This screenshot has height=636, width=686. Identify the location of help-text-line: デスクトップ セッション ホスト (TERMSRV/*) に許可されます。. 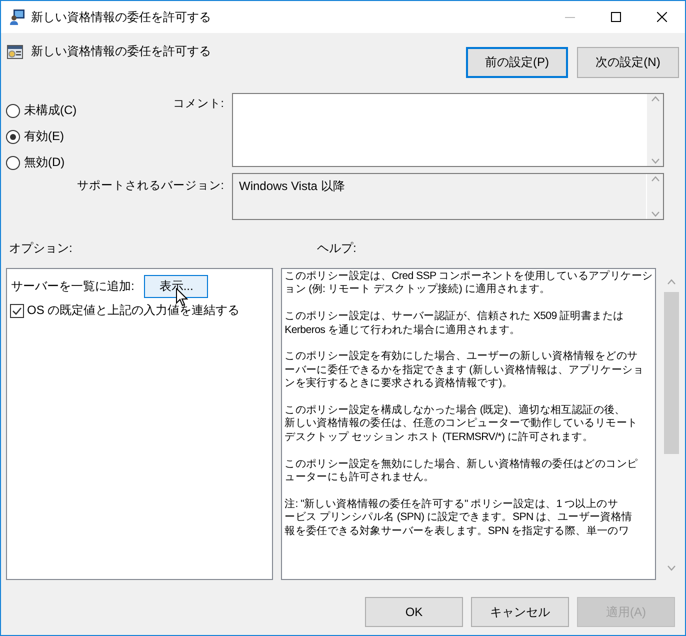
(439, 437).